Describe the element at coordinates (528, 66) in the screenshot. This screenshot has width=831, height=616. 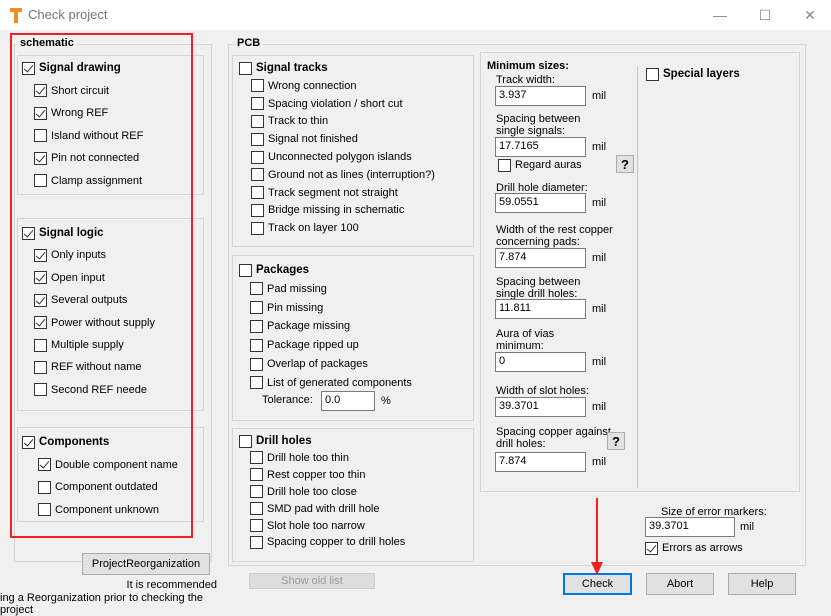
I see `minimum-sizes-title: Minimum sizes:` at that location.